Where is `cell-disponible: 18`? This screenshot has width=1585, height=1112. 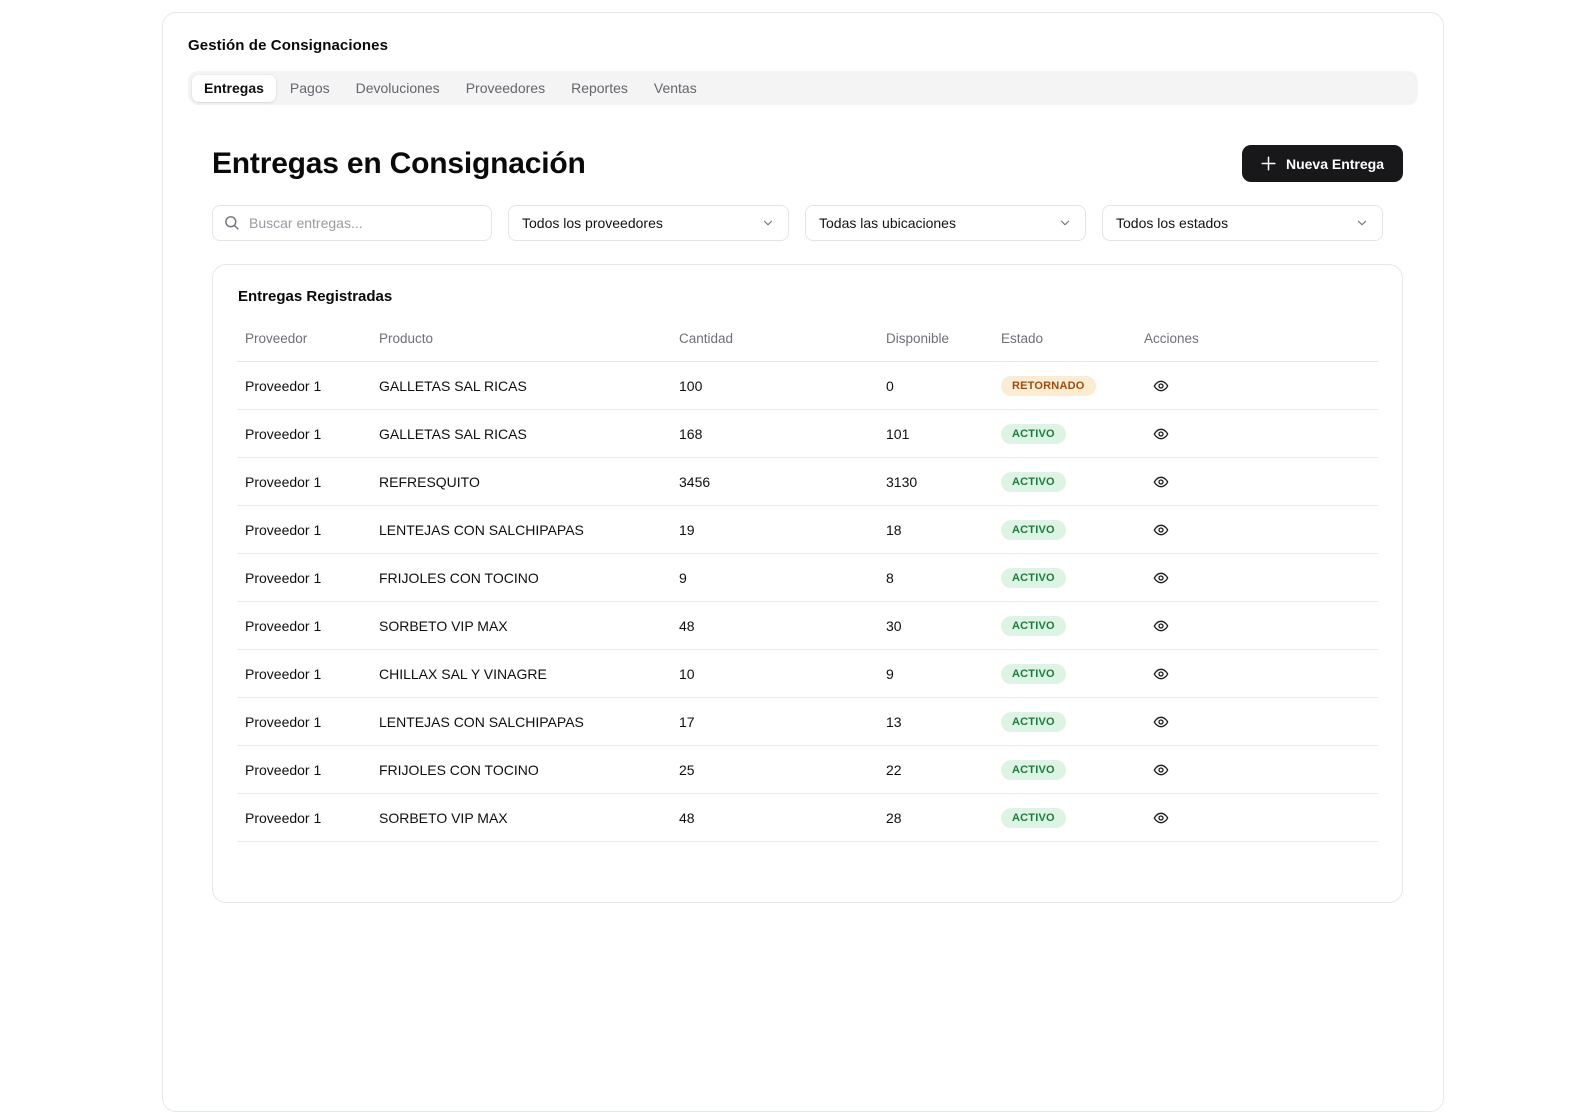 cell-disponible: 18 is located at coordinates (935, 529).